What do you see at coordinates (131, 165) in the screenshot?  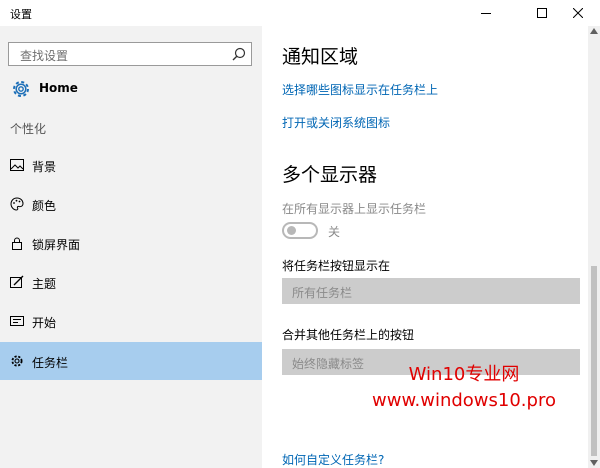 I see `sidebar-item-background: 背景` at bounding box center [131, 165].